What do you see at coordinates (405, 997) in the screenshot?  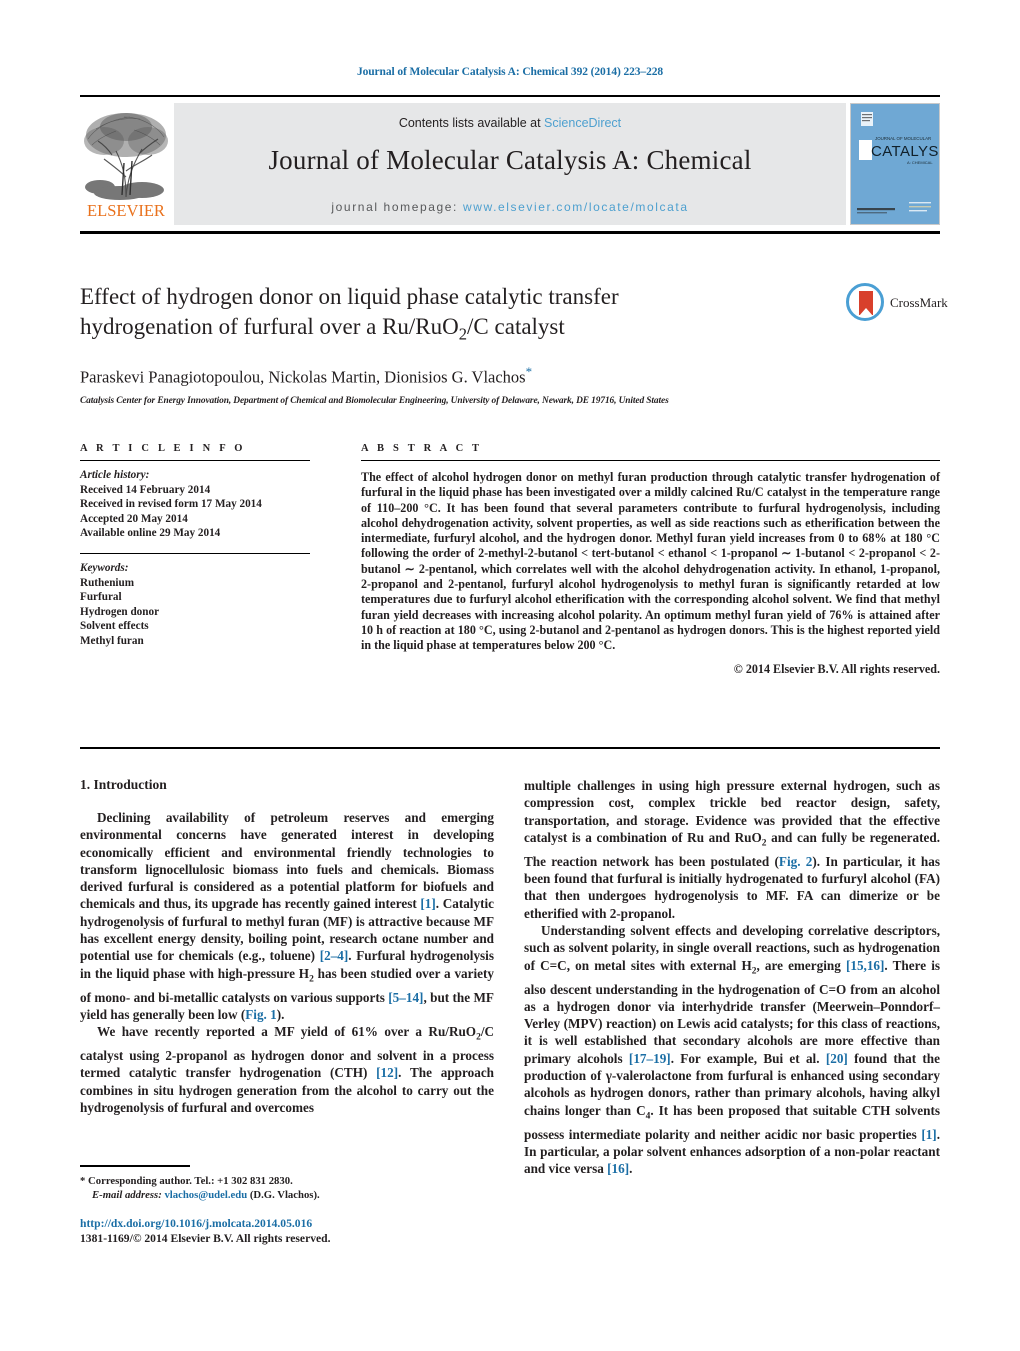 I see `citation-ref-5-14: [5–14]` at bounding box center [405, 997].